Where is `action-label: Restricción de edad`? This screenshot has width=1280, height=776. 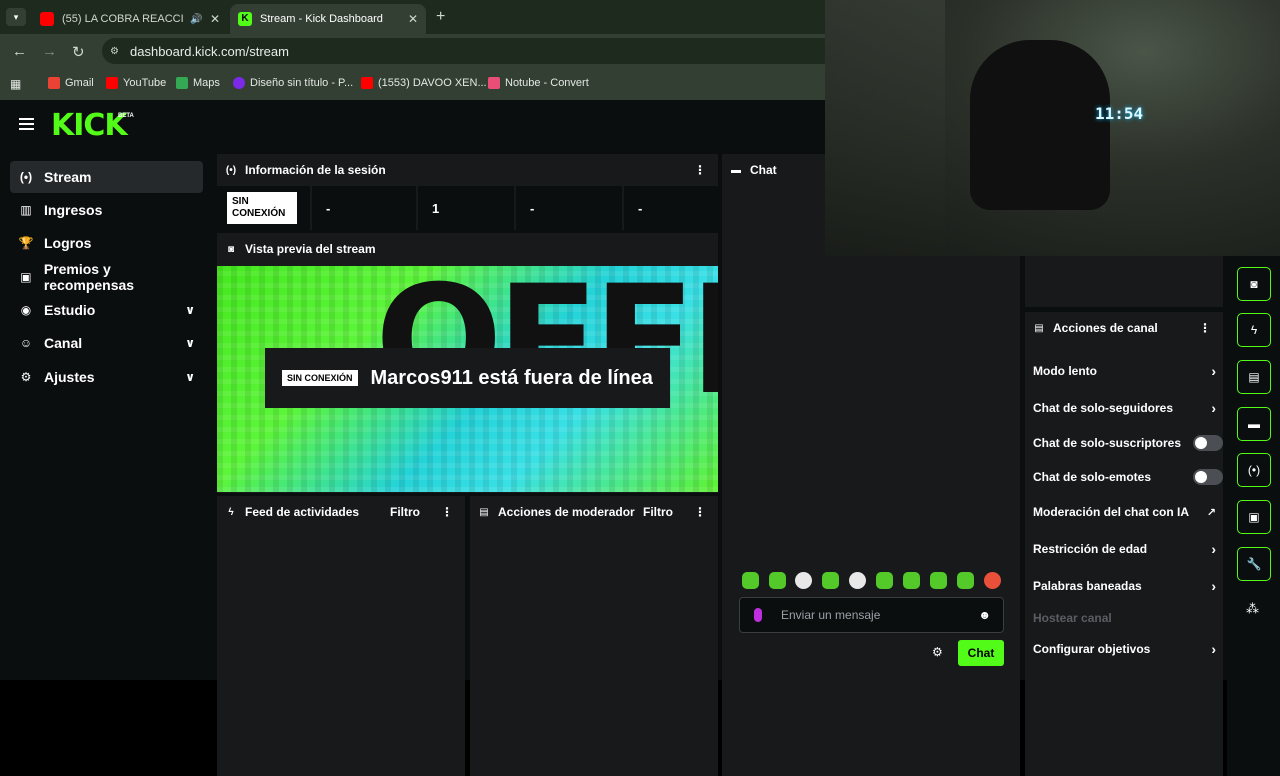 action-label: Restricción de edad is located at coordinates (1090, 549).